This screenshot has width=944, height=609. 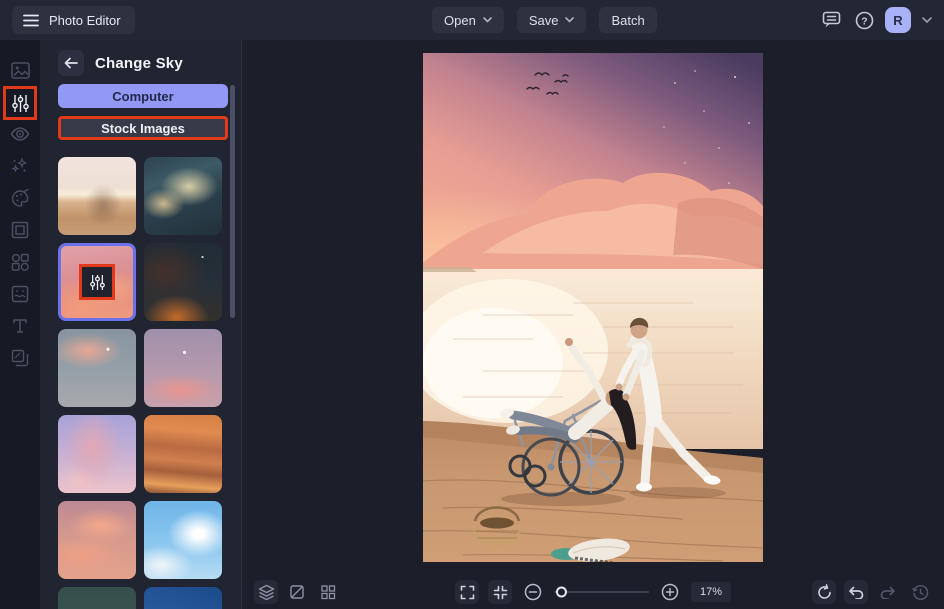 I want to click on shrink-icon, so click(x=499, y=592).